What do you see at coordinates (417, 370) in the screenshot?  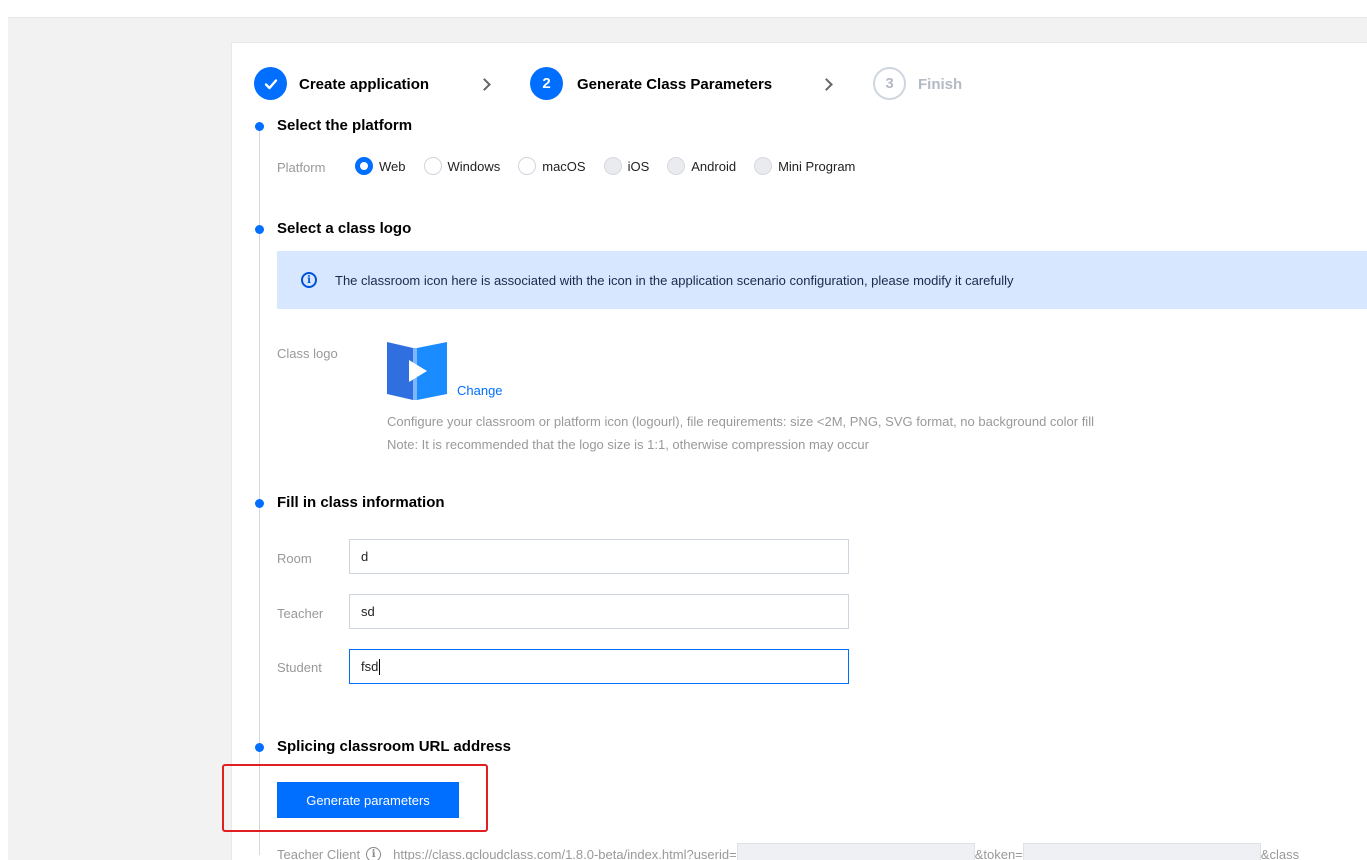 I see `class-logo-image` at bounding box center [417, 370].